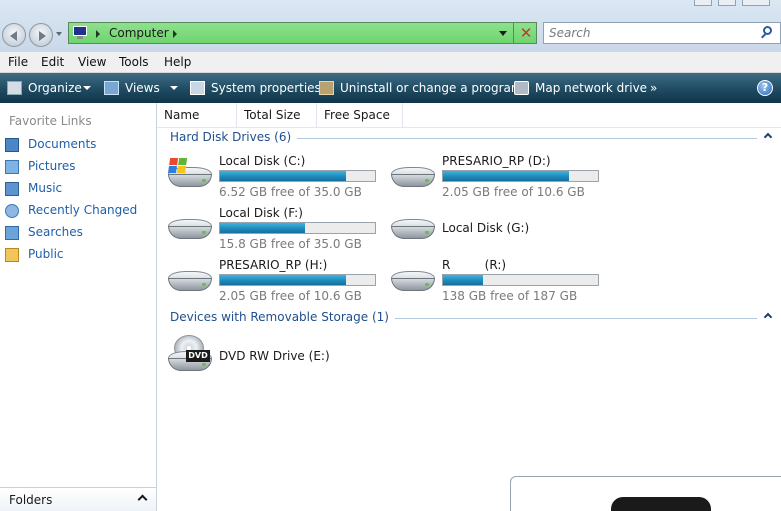 Image resolution: width=781 pixels, height=511 pixels. What do you see at coordinates (50, 88) in the screenshot?
I see `organize-button: Organize` at bounding box center [50, 88].